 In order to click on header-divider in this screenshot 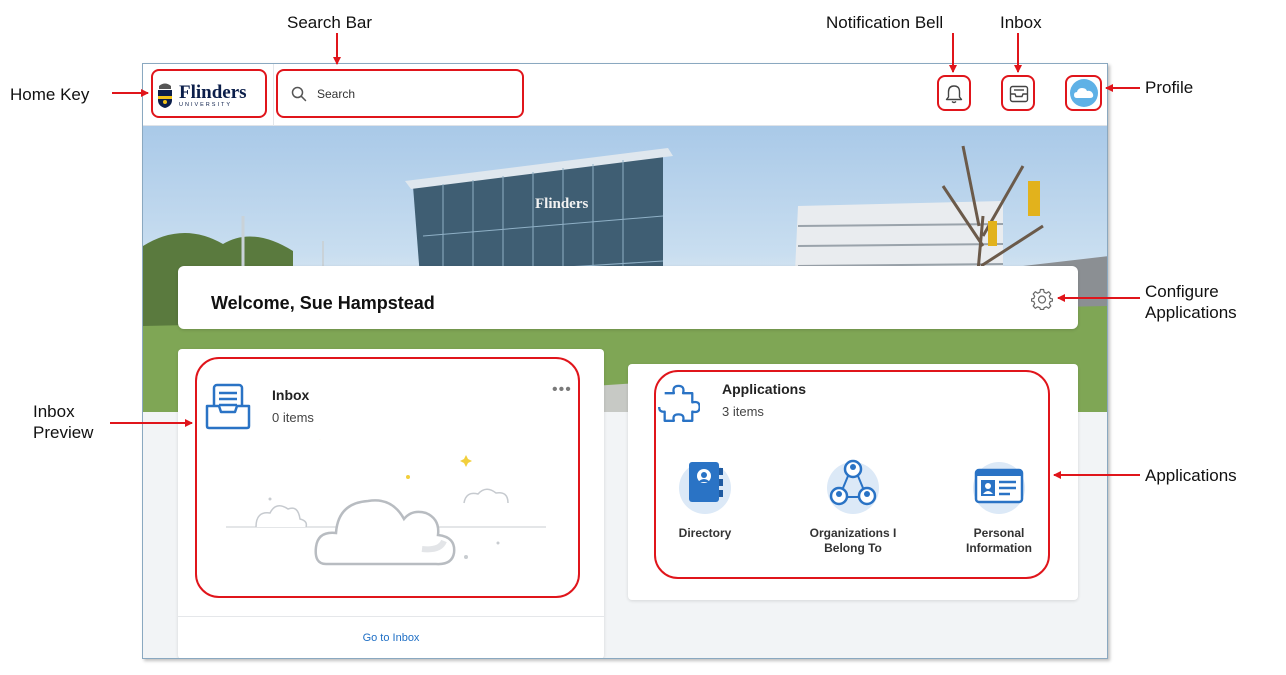, I will do `click(273, 95)`.